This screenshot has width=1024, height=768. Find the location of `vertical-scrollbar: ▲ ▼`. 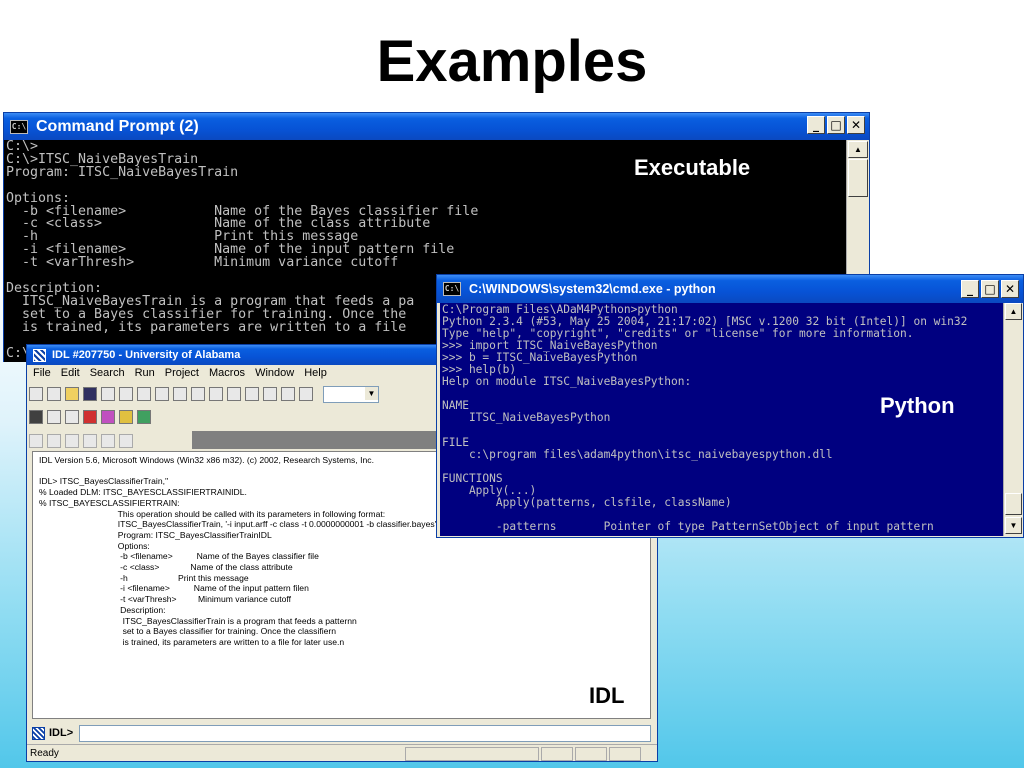

vertical-scrollbar: ▲ ▼ is located at coordinates (1012, 419).